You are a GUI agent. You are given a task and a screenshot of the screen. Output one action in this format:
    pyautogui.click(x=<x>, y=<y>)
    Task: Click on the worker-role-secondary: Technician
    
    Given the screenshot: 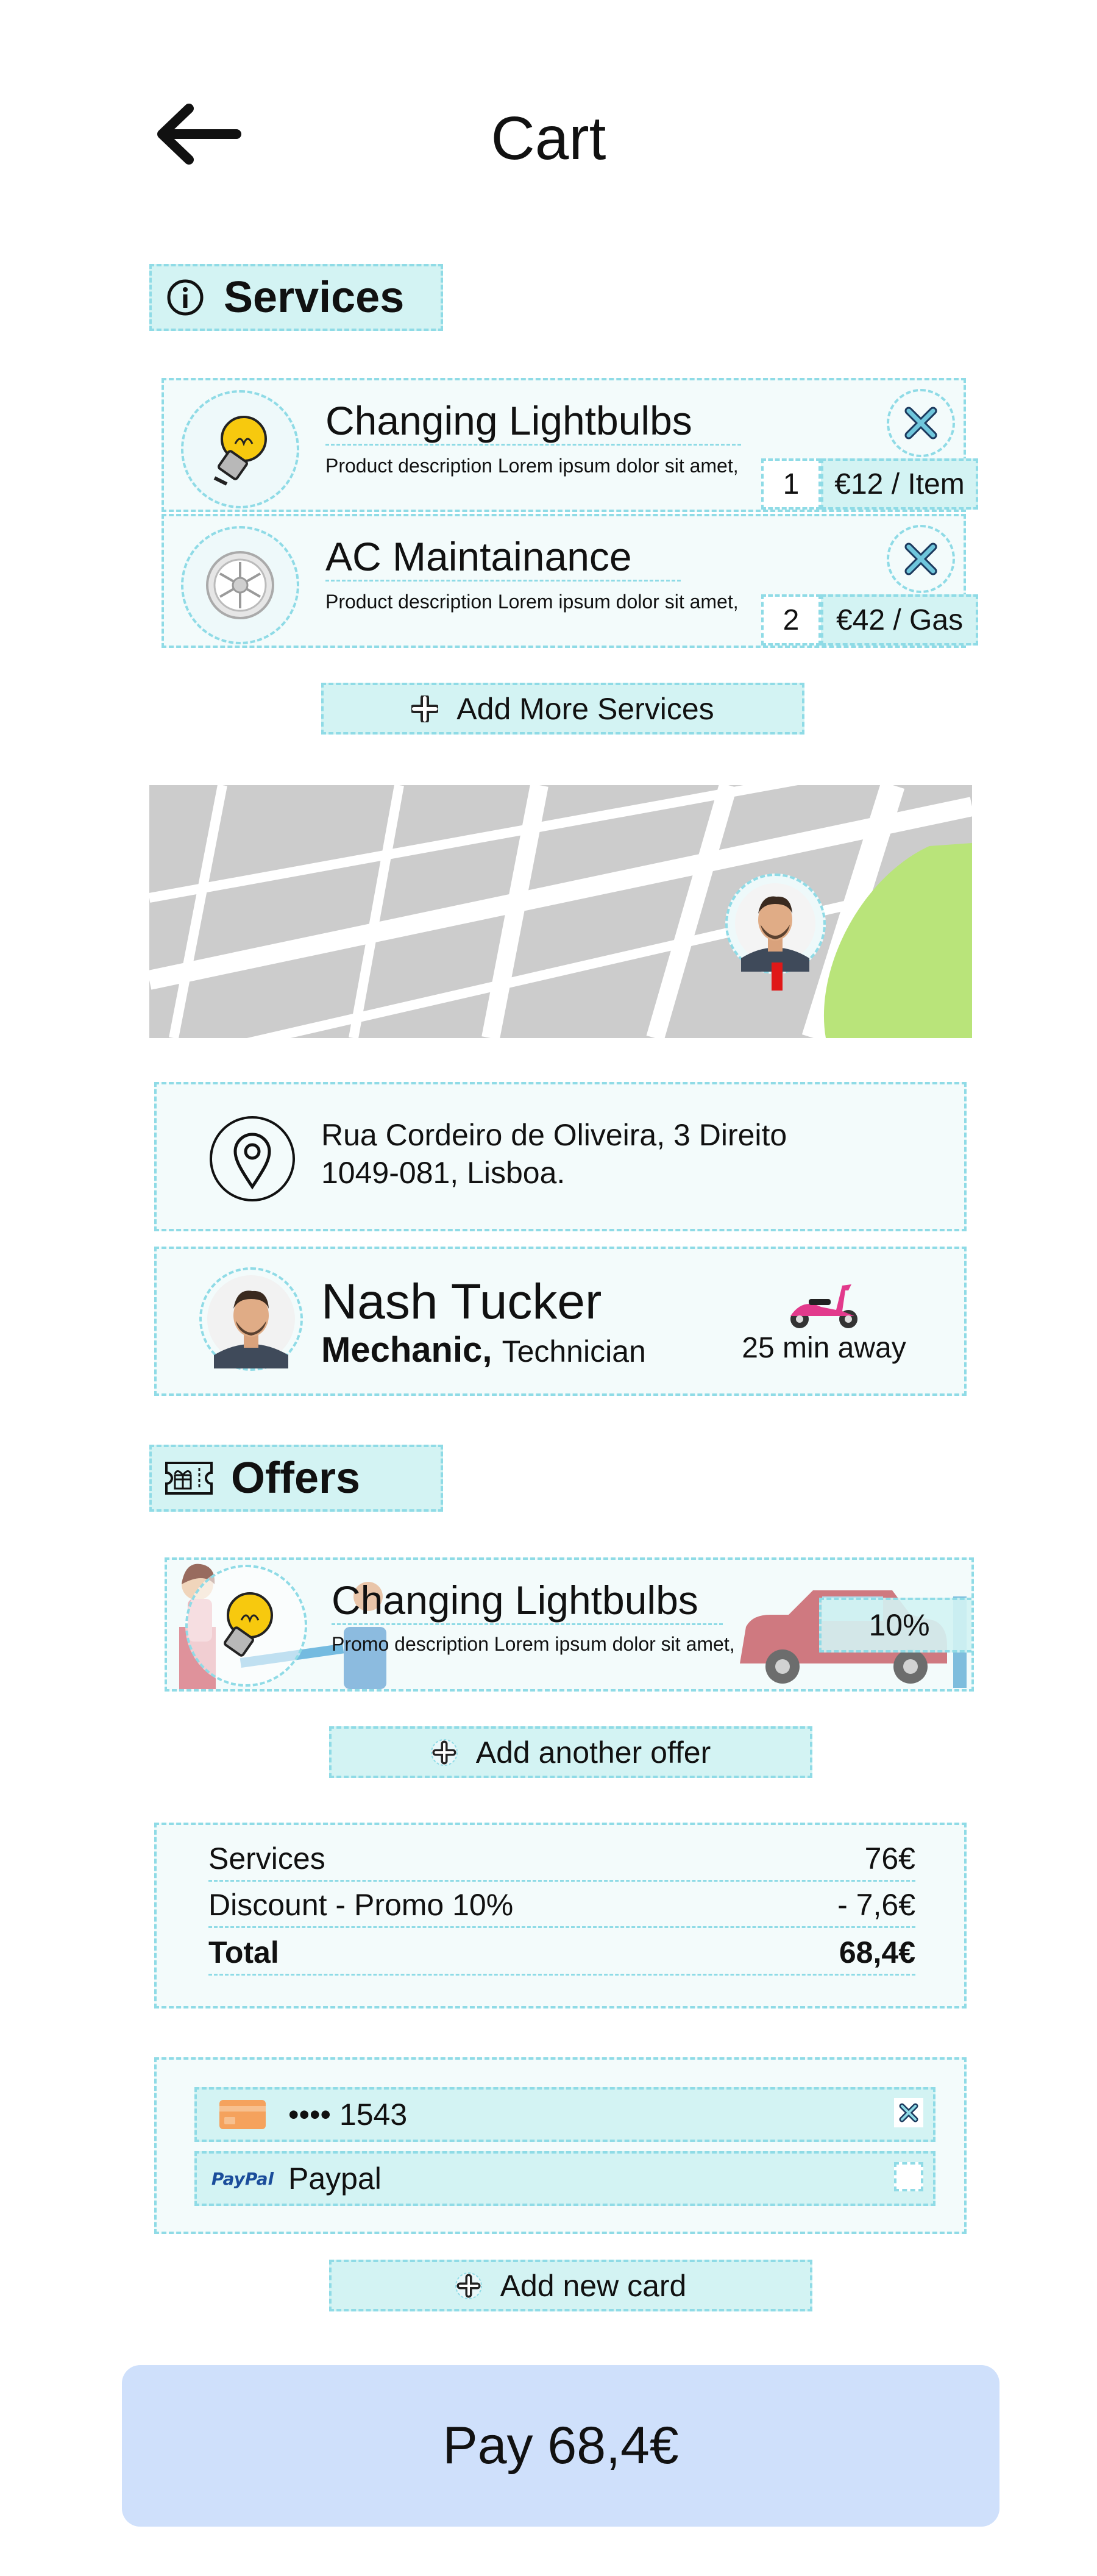 What is the action you would take?
    pyautogui.click(x=574, y=1351)
    